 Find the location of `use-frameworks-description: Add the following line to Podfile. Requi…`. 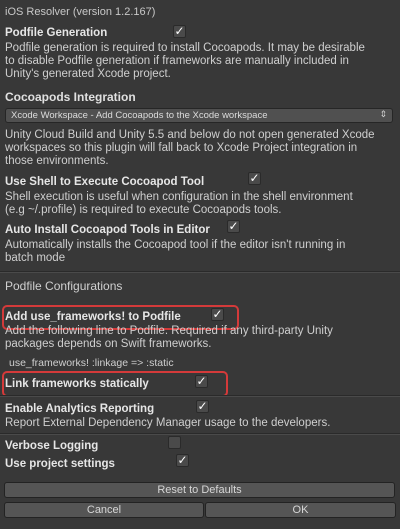

use-frameworks-description: Add the following line to Podfile. Requi… is located at coordinates (169, 338).